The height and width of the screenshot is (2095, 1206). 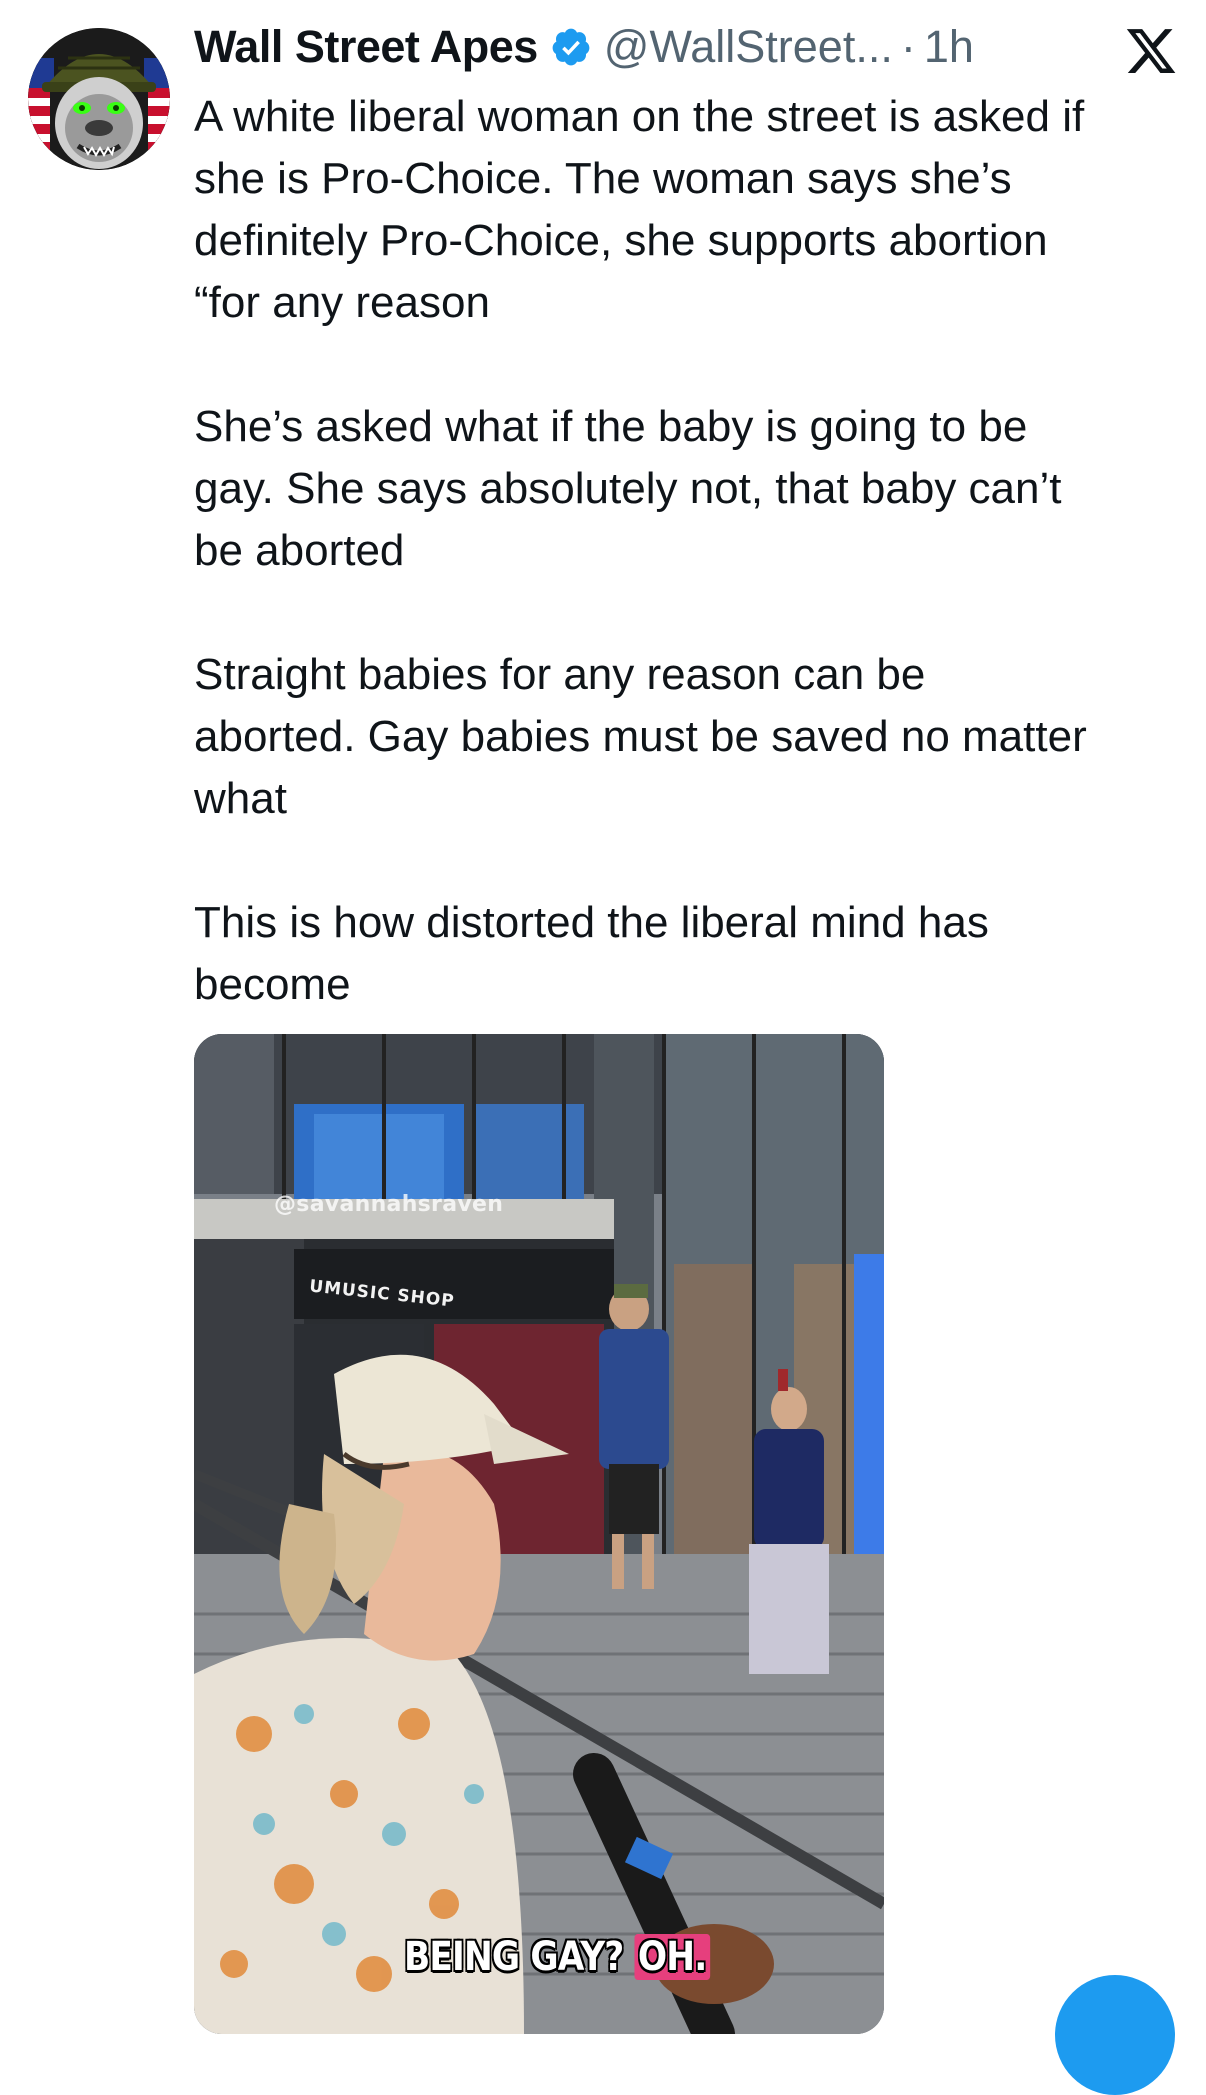 What do you see at coordinates (949, 47) in the screenshot?
I see `tweet-timestamp: 1h` at bounding box center [949, 47].